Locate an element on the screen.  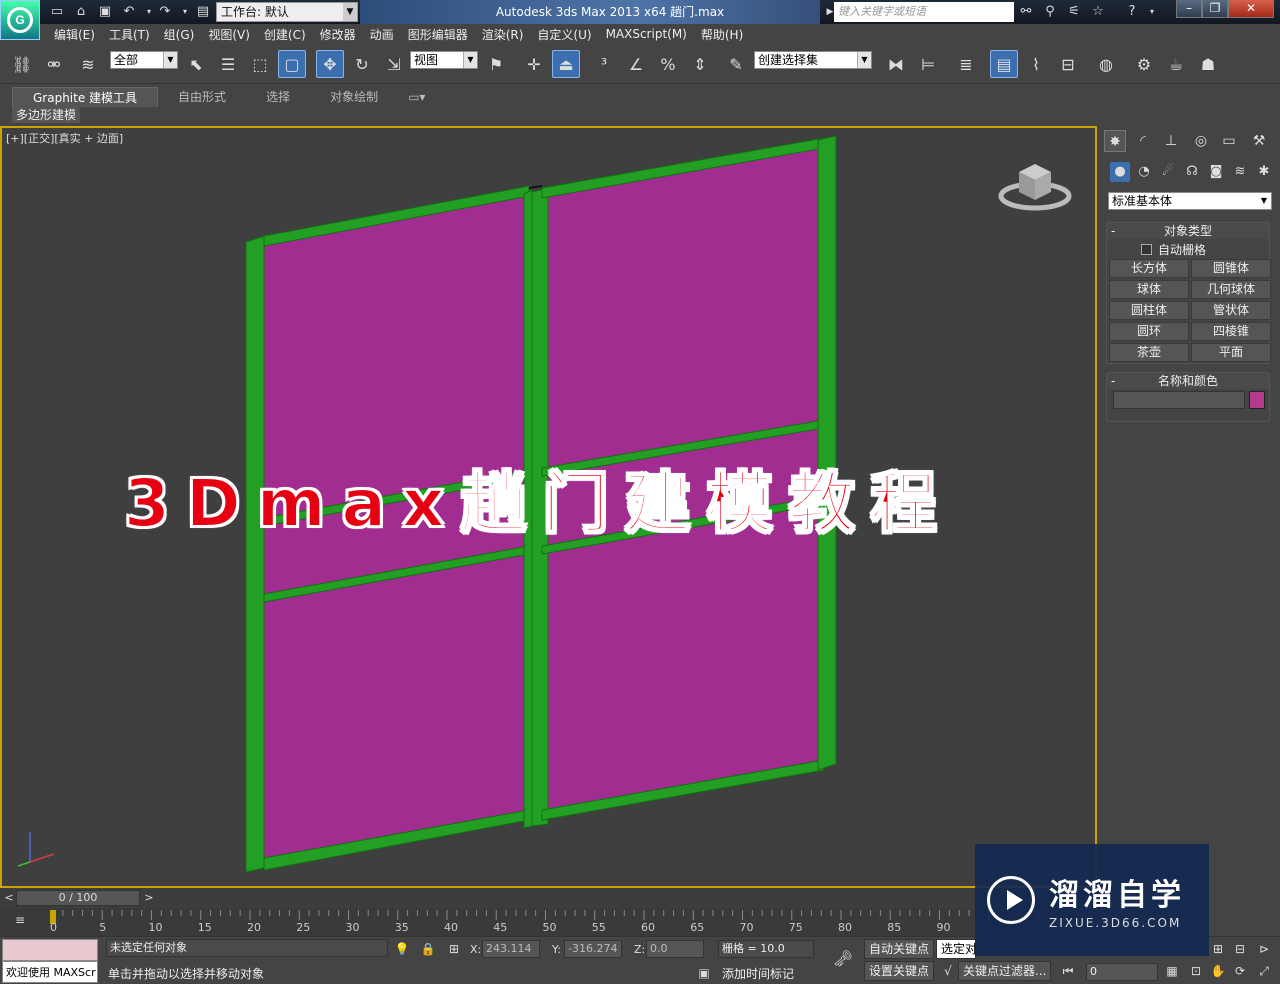
primitive-category-dropdown: 标准基本体 ▼ is located at coordinates (1190, 201).